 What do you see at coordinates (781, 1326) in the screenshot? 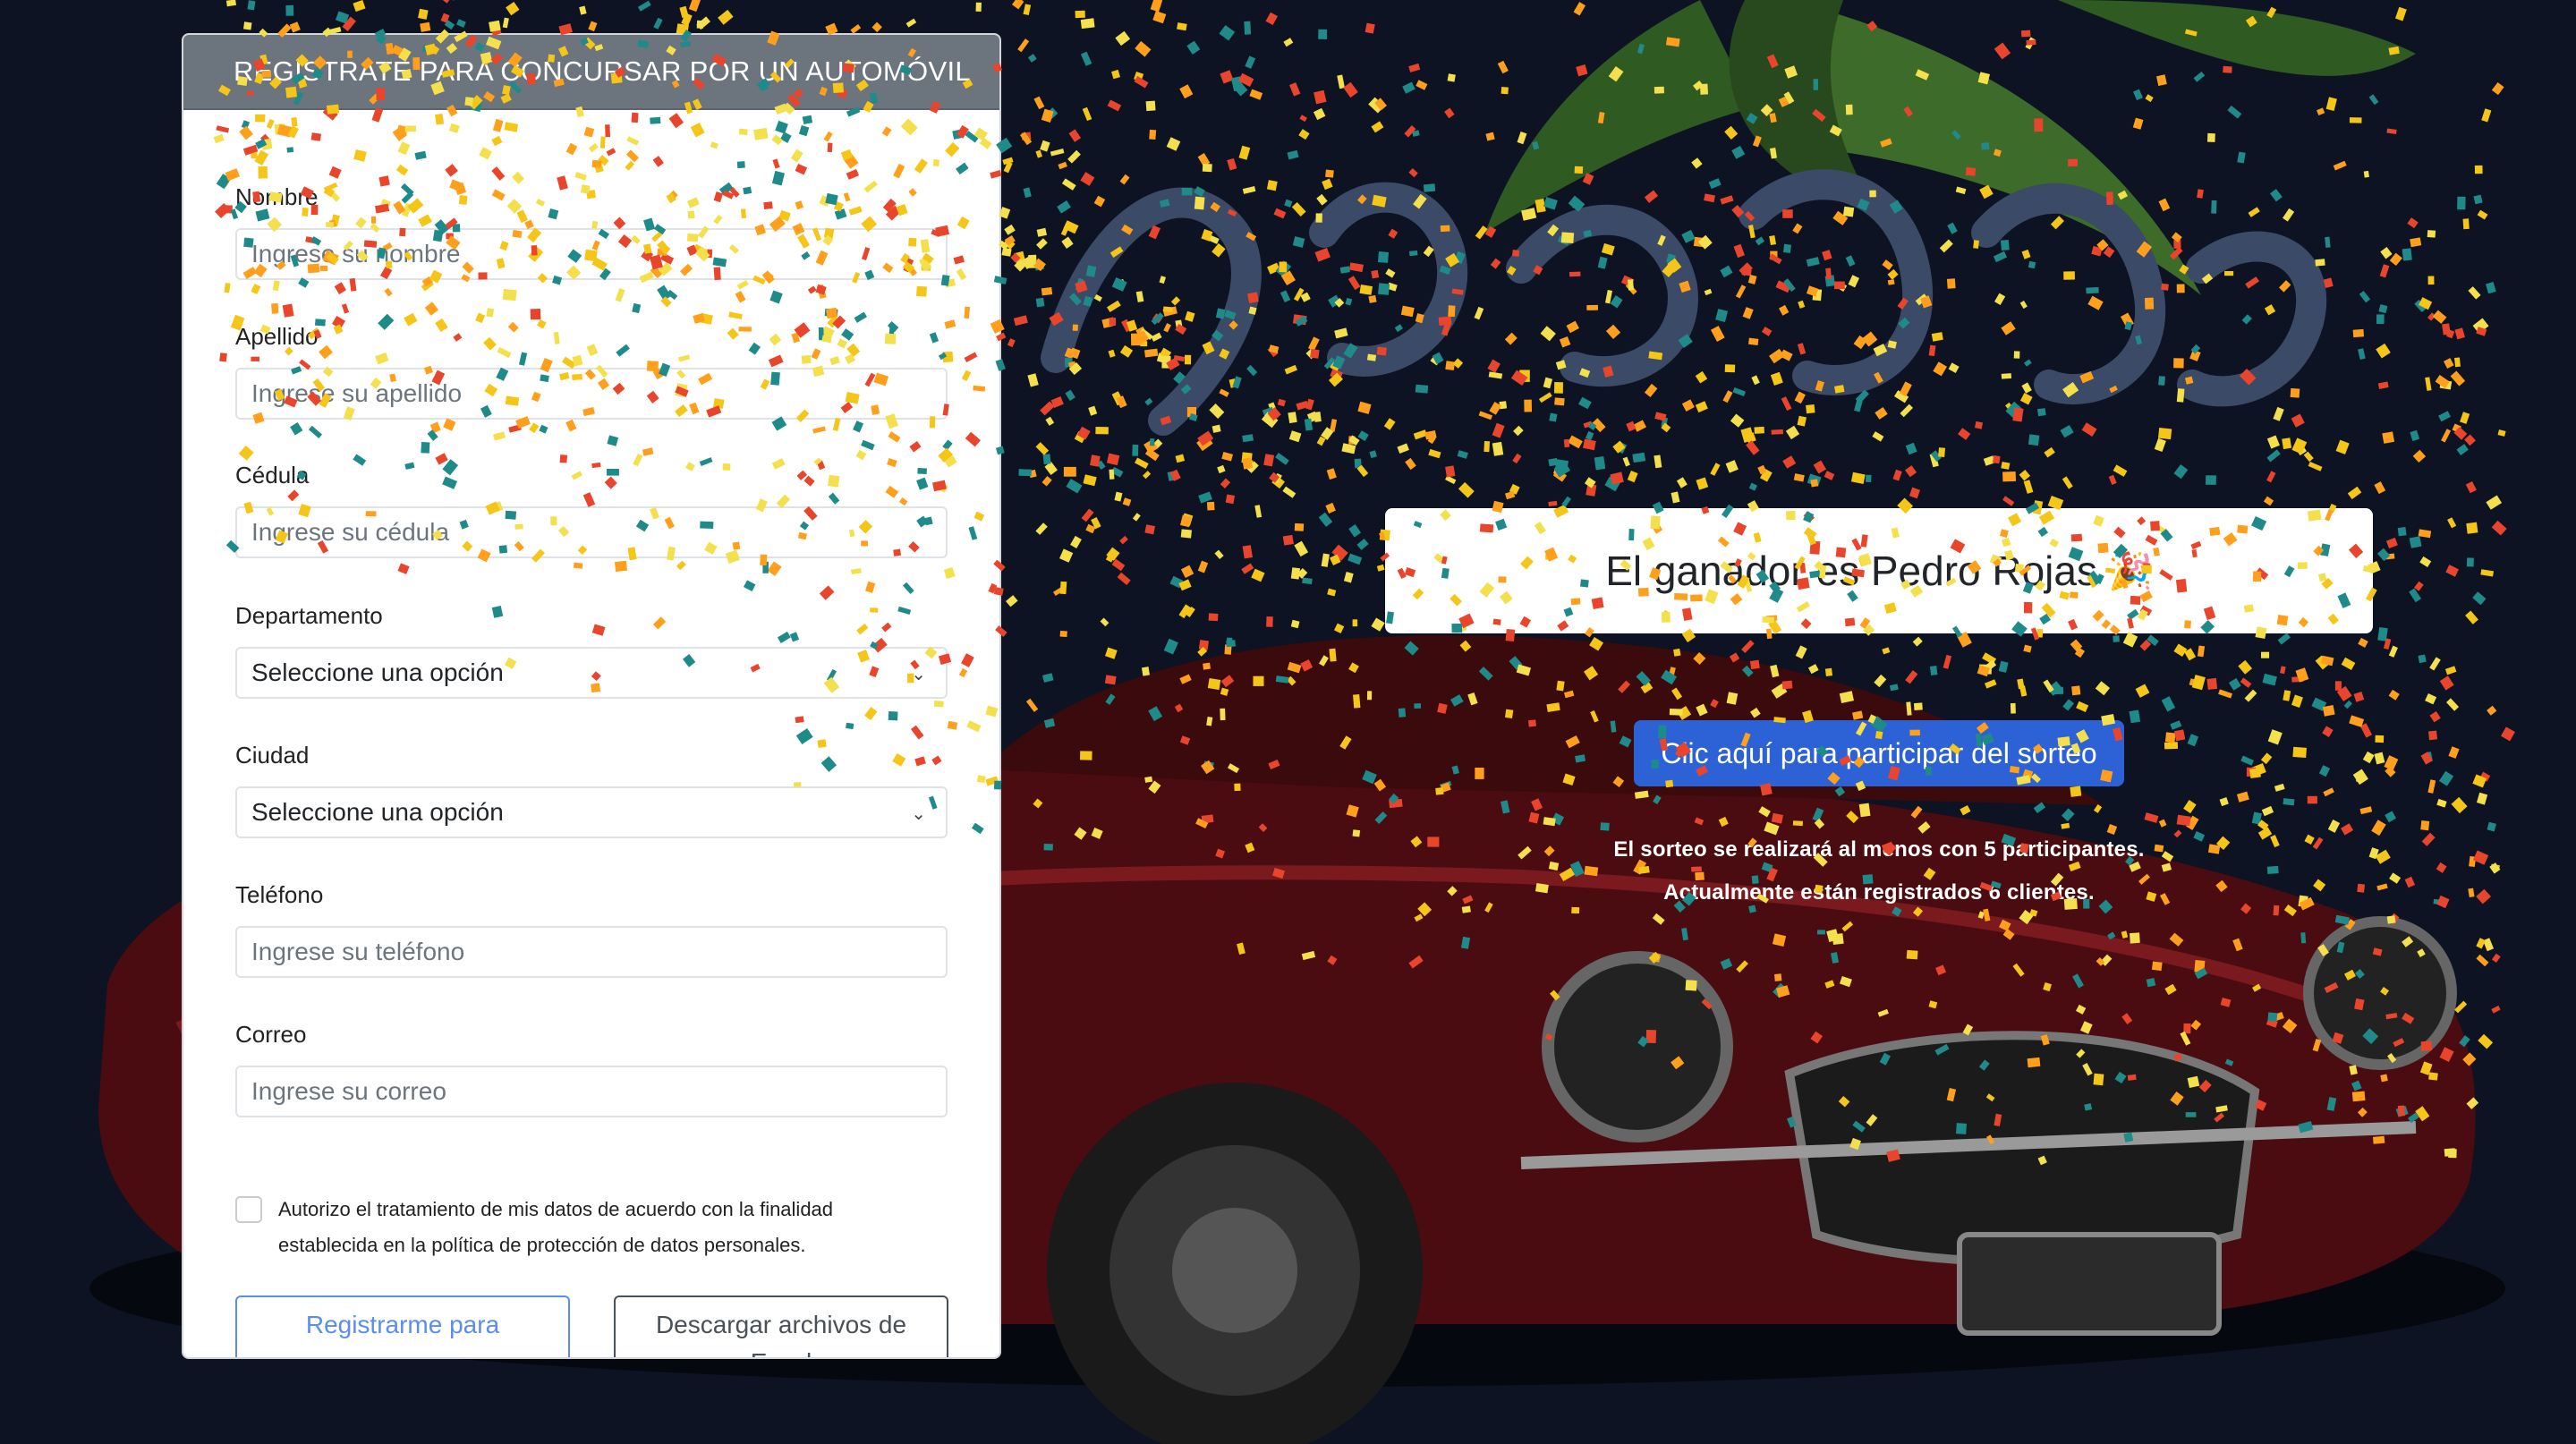
I see `download-excel-button: Descargar archivos de Excel` at bounding box center [781, 1326].